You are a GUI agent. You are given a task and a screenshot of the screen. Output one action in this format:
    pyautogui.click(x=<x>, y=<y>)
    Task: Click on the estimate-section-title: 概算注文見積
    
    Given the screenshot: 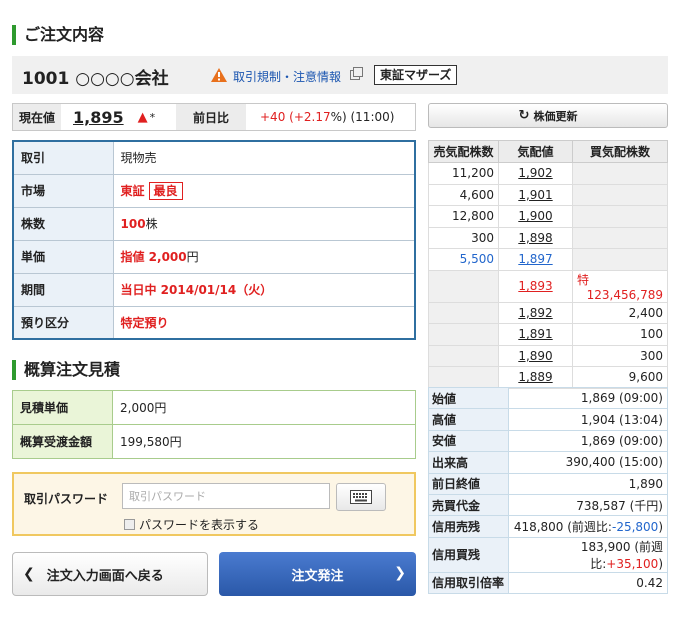 What is the action you would take?
    pyautogui.click(x=66, y=370)
    